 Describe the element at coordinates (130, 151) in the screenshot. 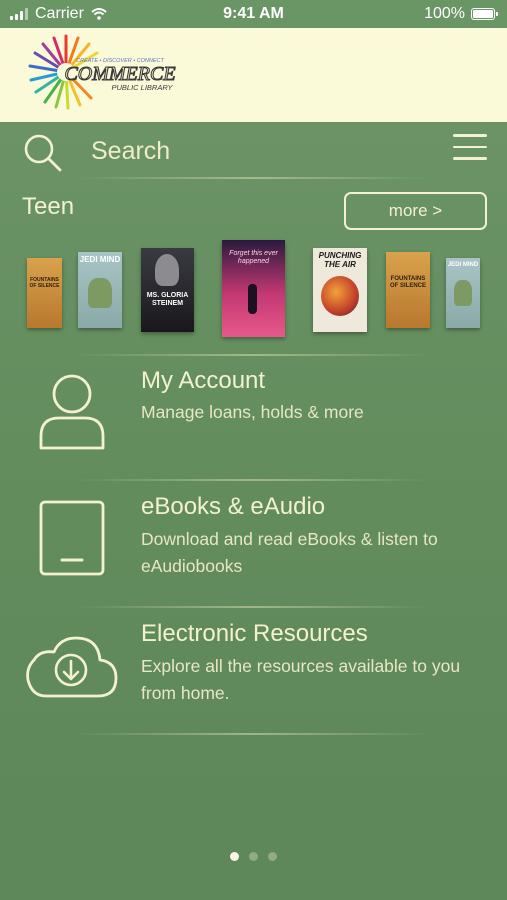

I see `search-label: Search` at that location.